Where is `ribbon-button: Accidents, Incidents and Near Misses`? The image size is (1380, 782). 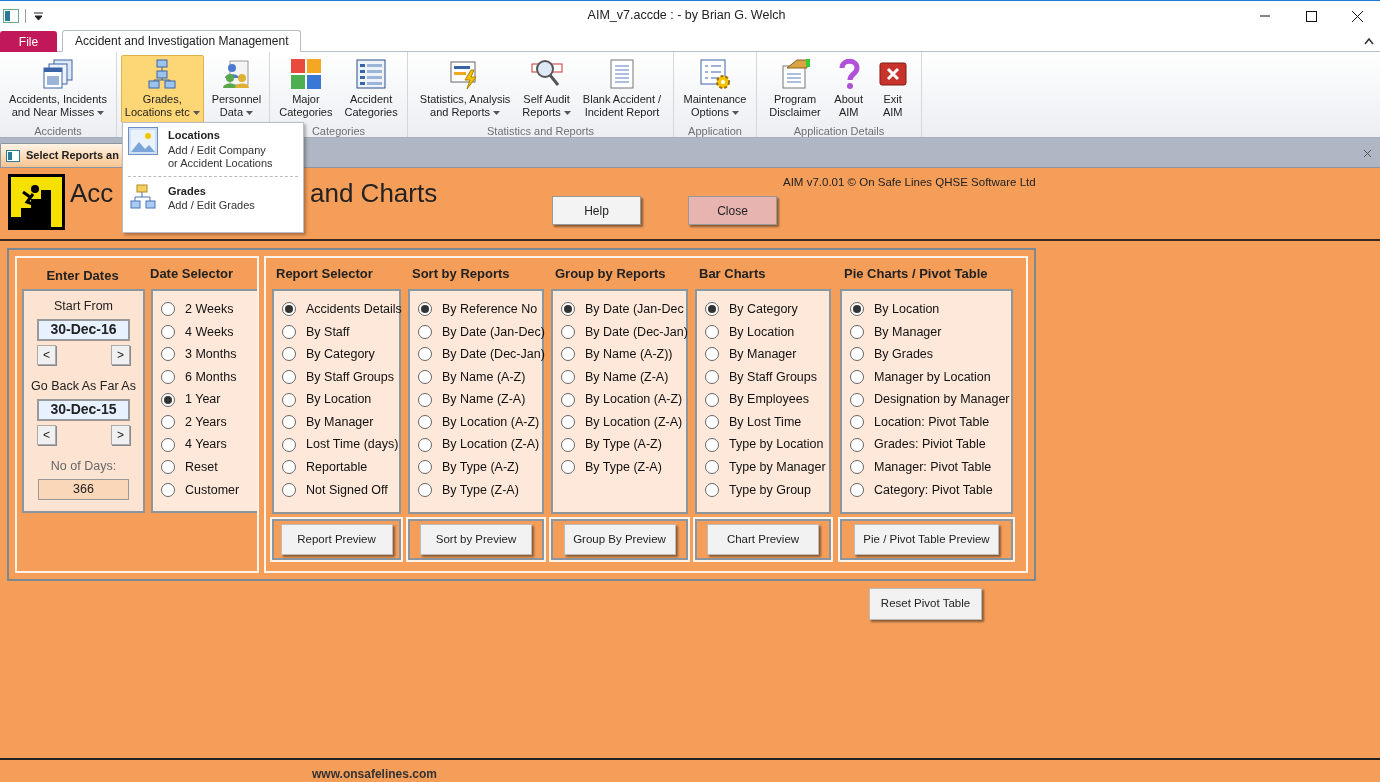
ribbon-button: Accidents, Incidents and Near Misses is located at coordinates (58, 89).